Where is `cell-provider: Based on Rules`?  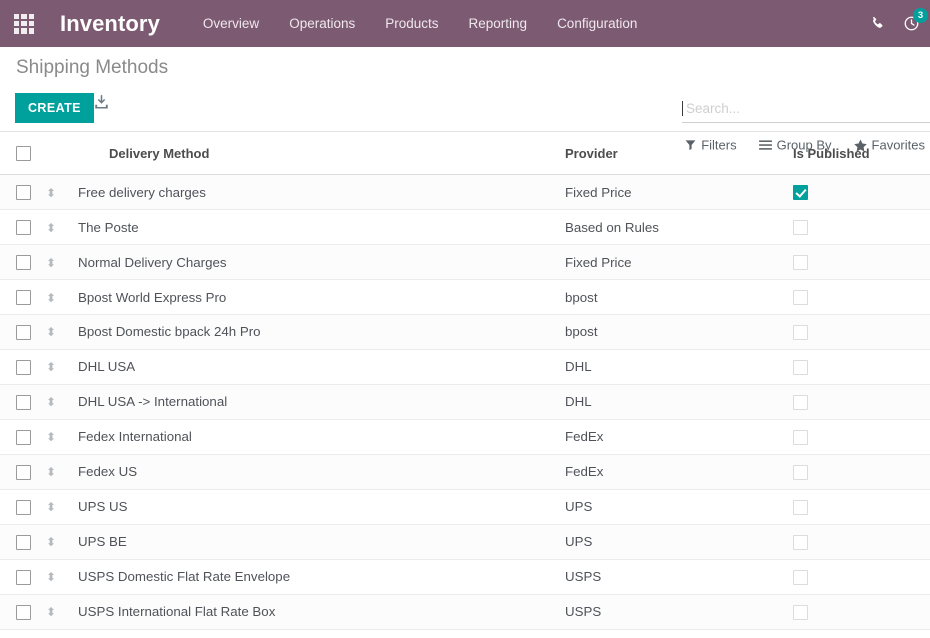
cell-provider: Based on Rules is located at coordinates (679, 227).